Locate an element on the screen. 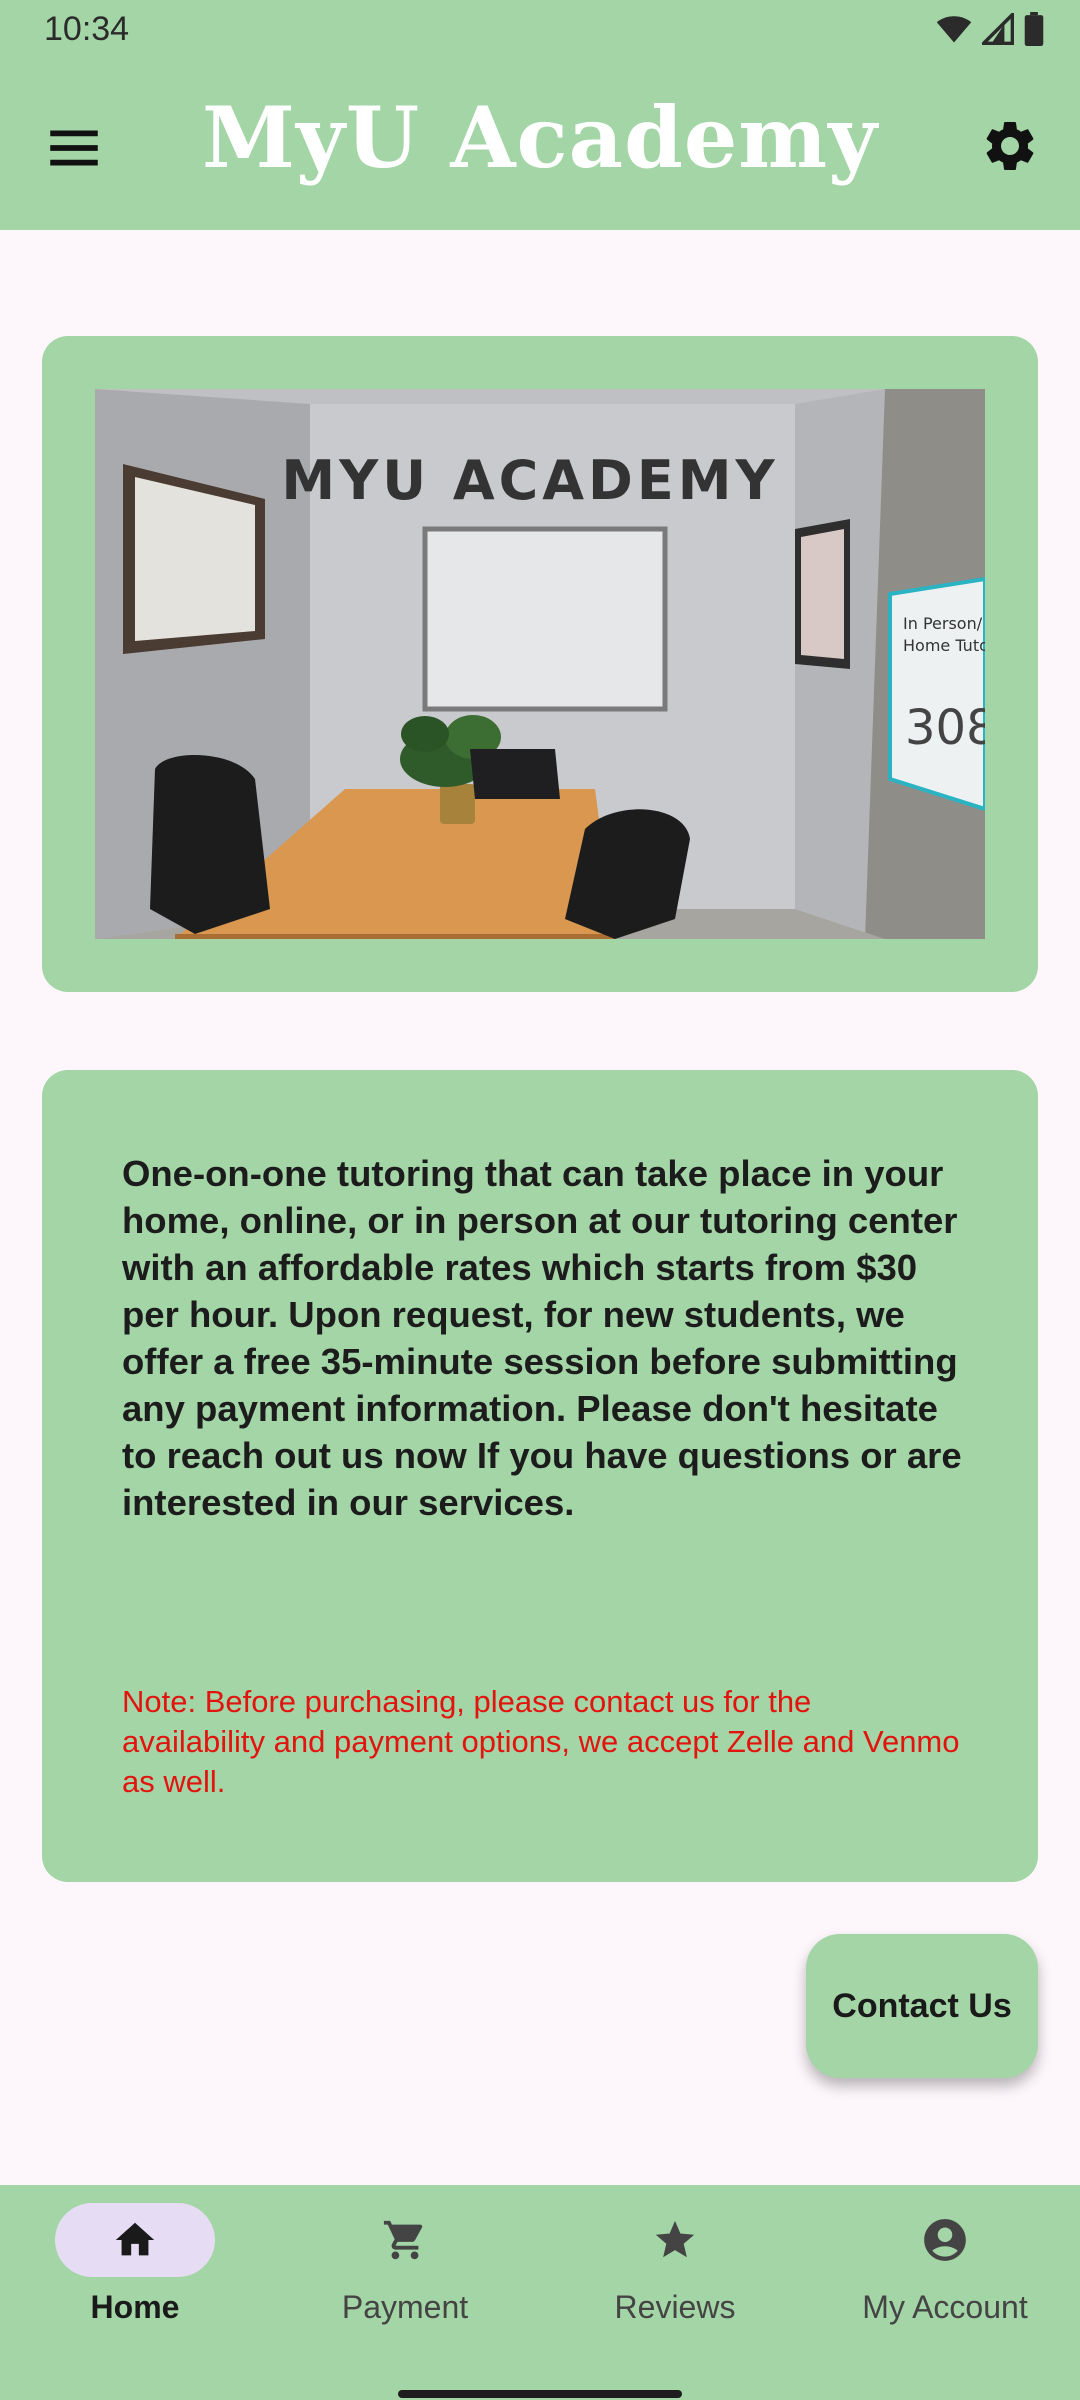 The image size is (1080, 2400). settings-button is located at coordinates (1010, 146).